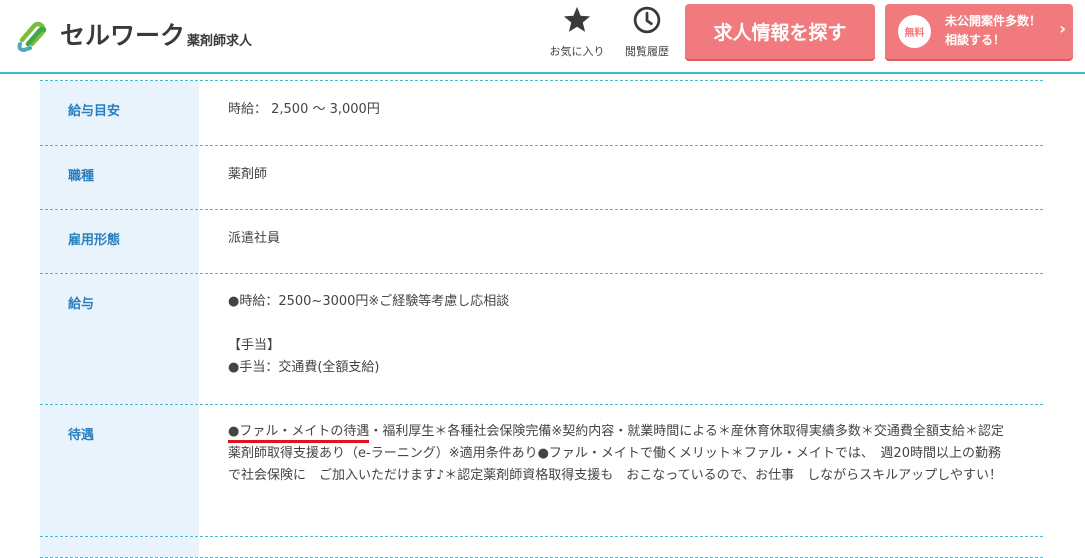 This screenshot has height=558, width=1085. I want to click on detail-row-partial, so click(541, 547).